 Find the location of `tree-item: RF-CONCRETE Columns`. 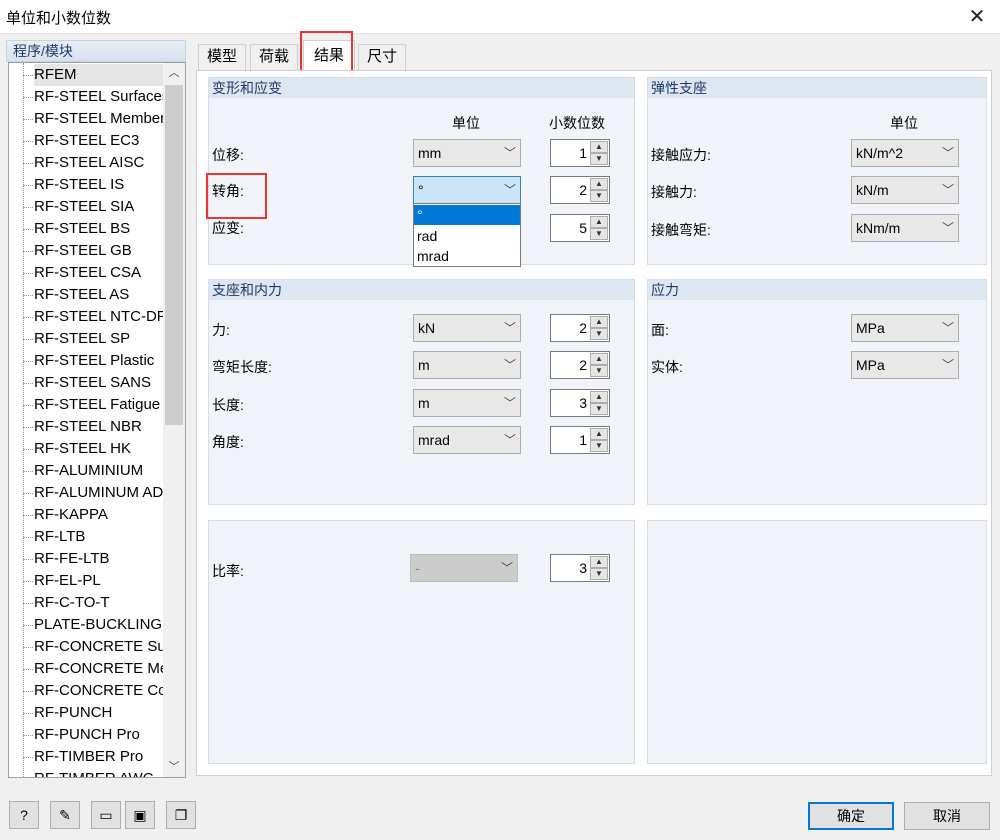

tree-item: RF-CONCRETE Columns is located at coordinates (104, 691).